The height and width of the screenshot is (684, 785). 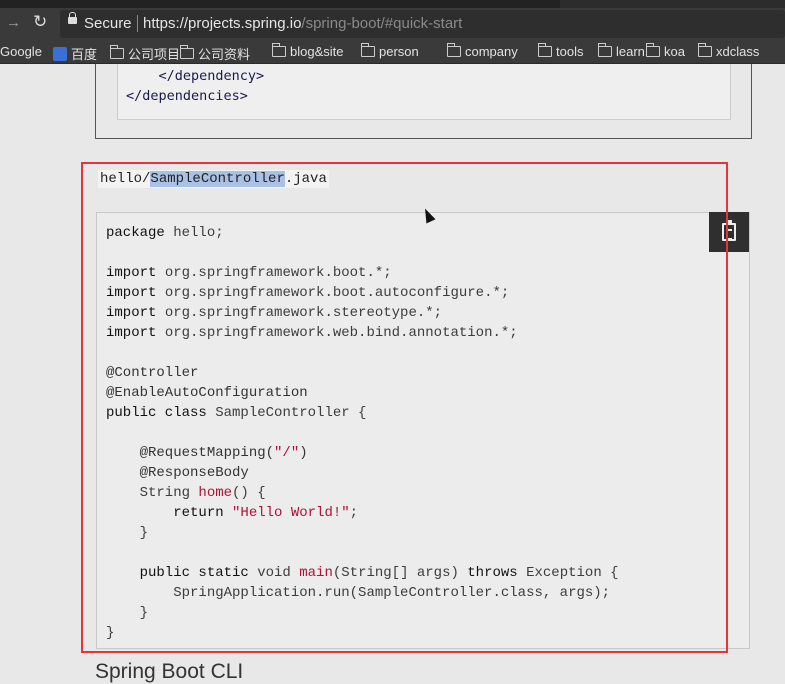 I want to click on code-line: </dependency>, so click(x=195, y=76).